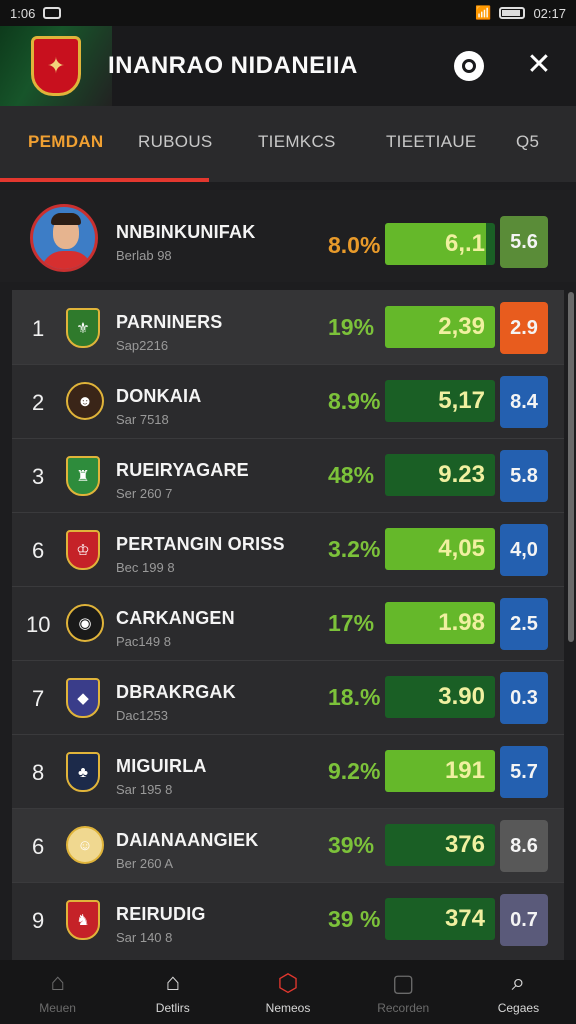 The width and height of the screenshot is (576, 1024). What do you see at coordinates (57, 982) in the screenshot?
I see `home-icon: ⌂` at bounding box center [57, 982].